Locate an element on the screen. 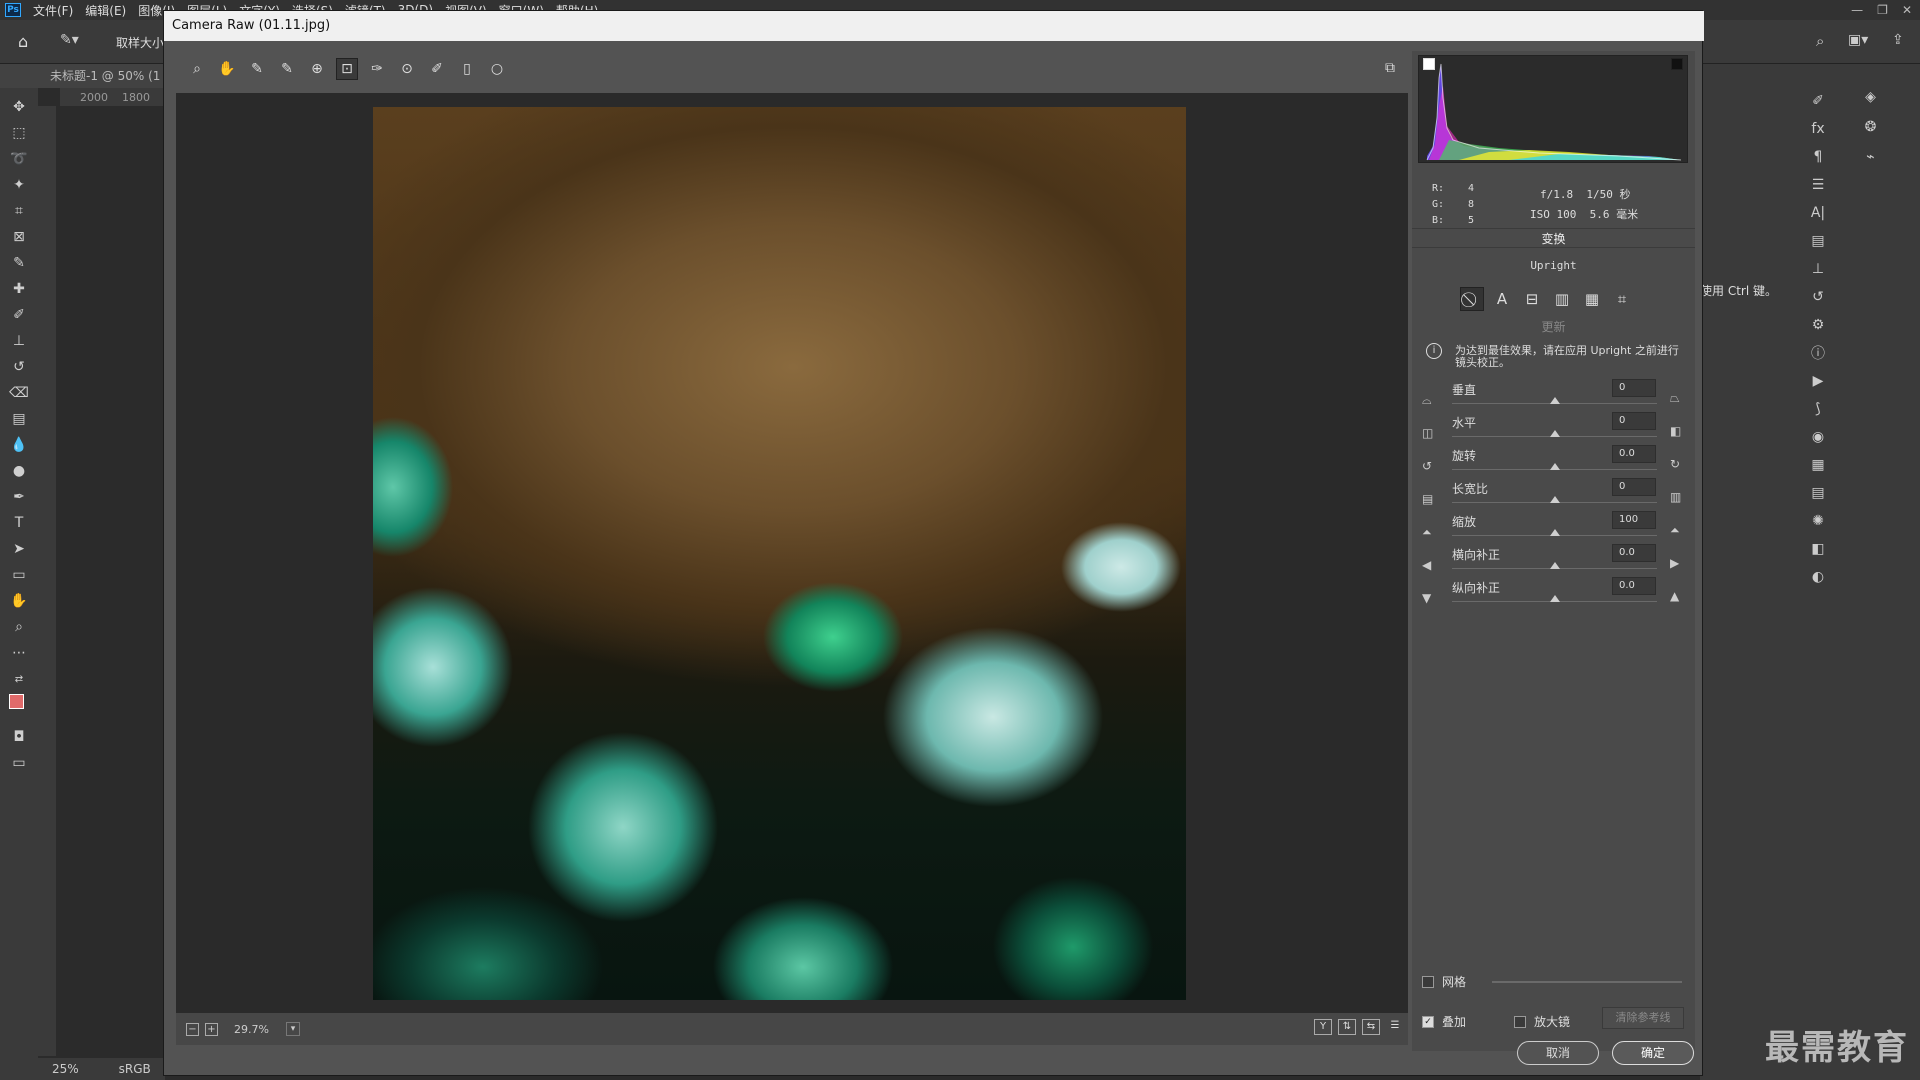 This screenshot has height=1080, width=1920. targeted-adjust-icon: ⊕ is located at coordinates (317, 69).